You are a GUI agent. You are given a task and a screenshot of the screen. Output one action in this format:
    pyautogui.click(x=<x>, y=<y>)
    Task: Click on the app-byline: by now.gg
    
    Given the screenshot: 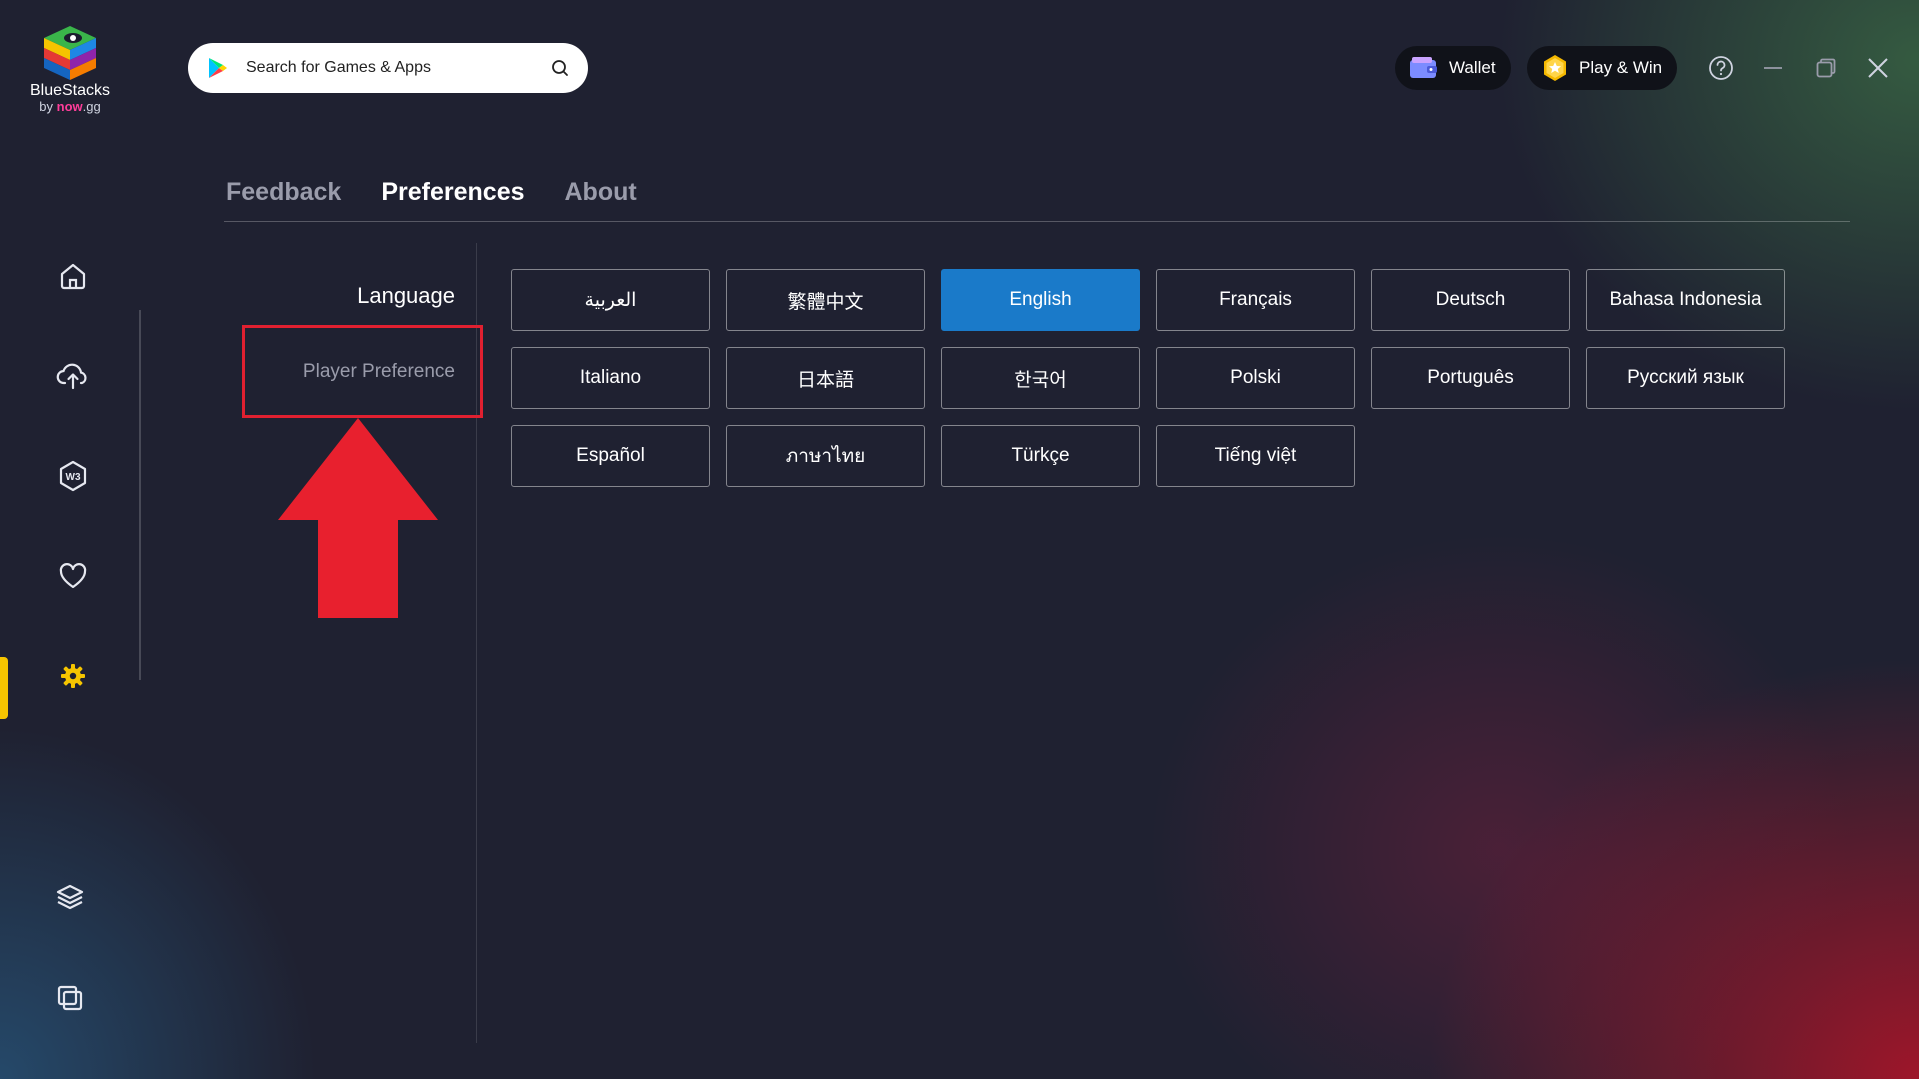 What is the action you would take?
    pyautogui.click(x=70, y=107)
    